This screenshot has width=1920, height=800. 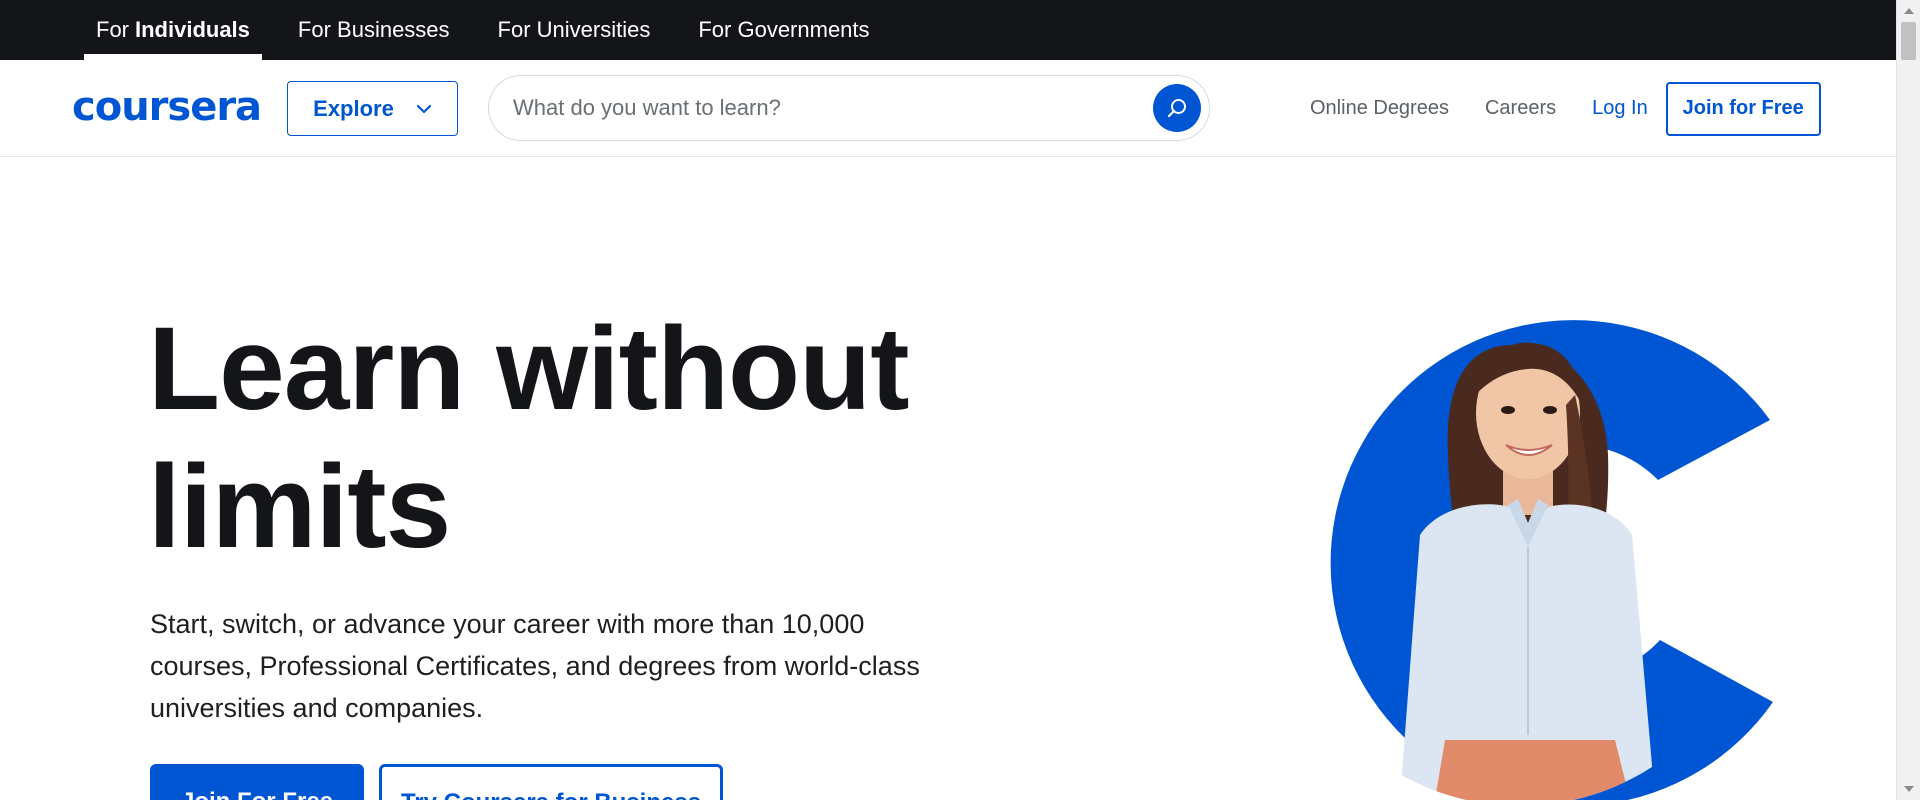 What do you see at coordinates (1520, 108) in the screenshot?
I see `careers-link: Careers` at bounding box center [1520, 108].